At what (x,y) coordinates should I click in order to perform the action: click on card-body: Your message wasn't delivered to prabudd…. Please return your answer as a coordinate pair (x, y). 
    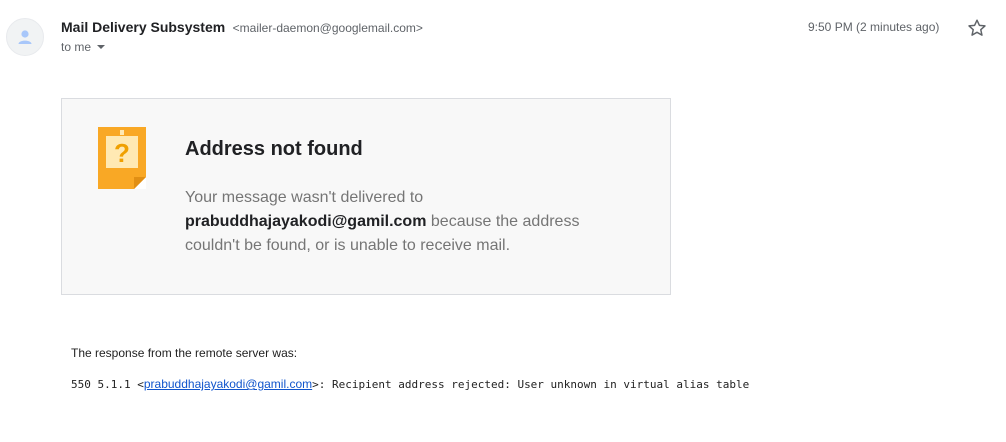
    Looking at the image, I should click on (410, 222).